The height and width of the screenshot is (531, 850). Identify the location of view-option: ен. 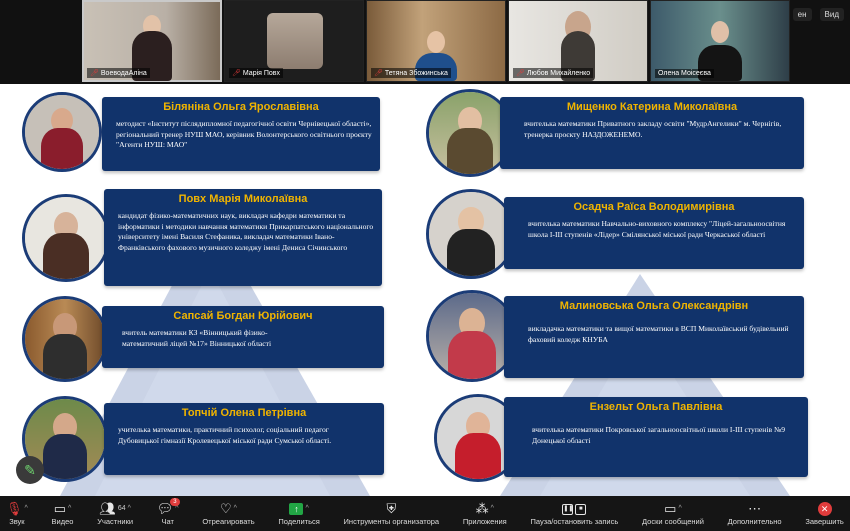
(802, 14).